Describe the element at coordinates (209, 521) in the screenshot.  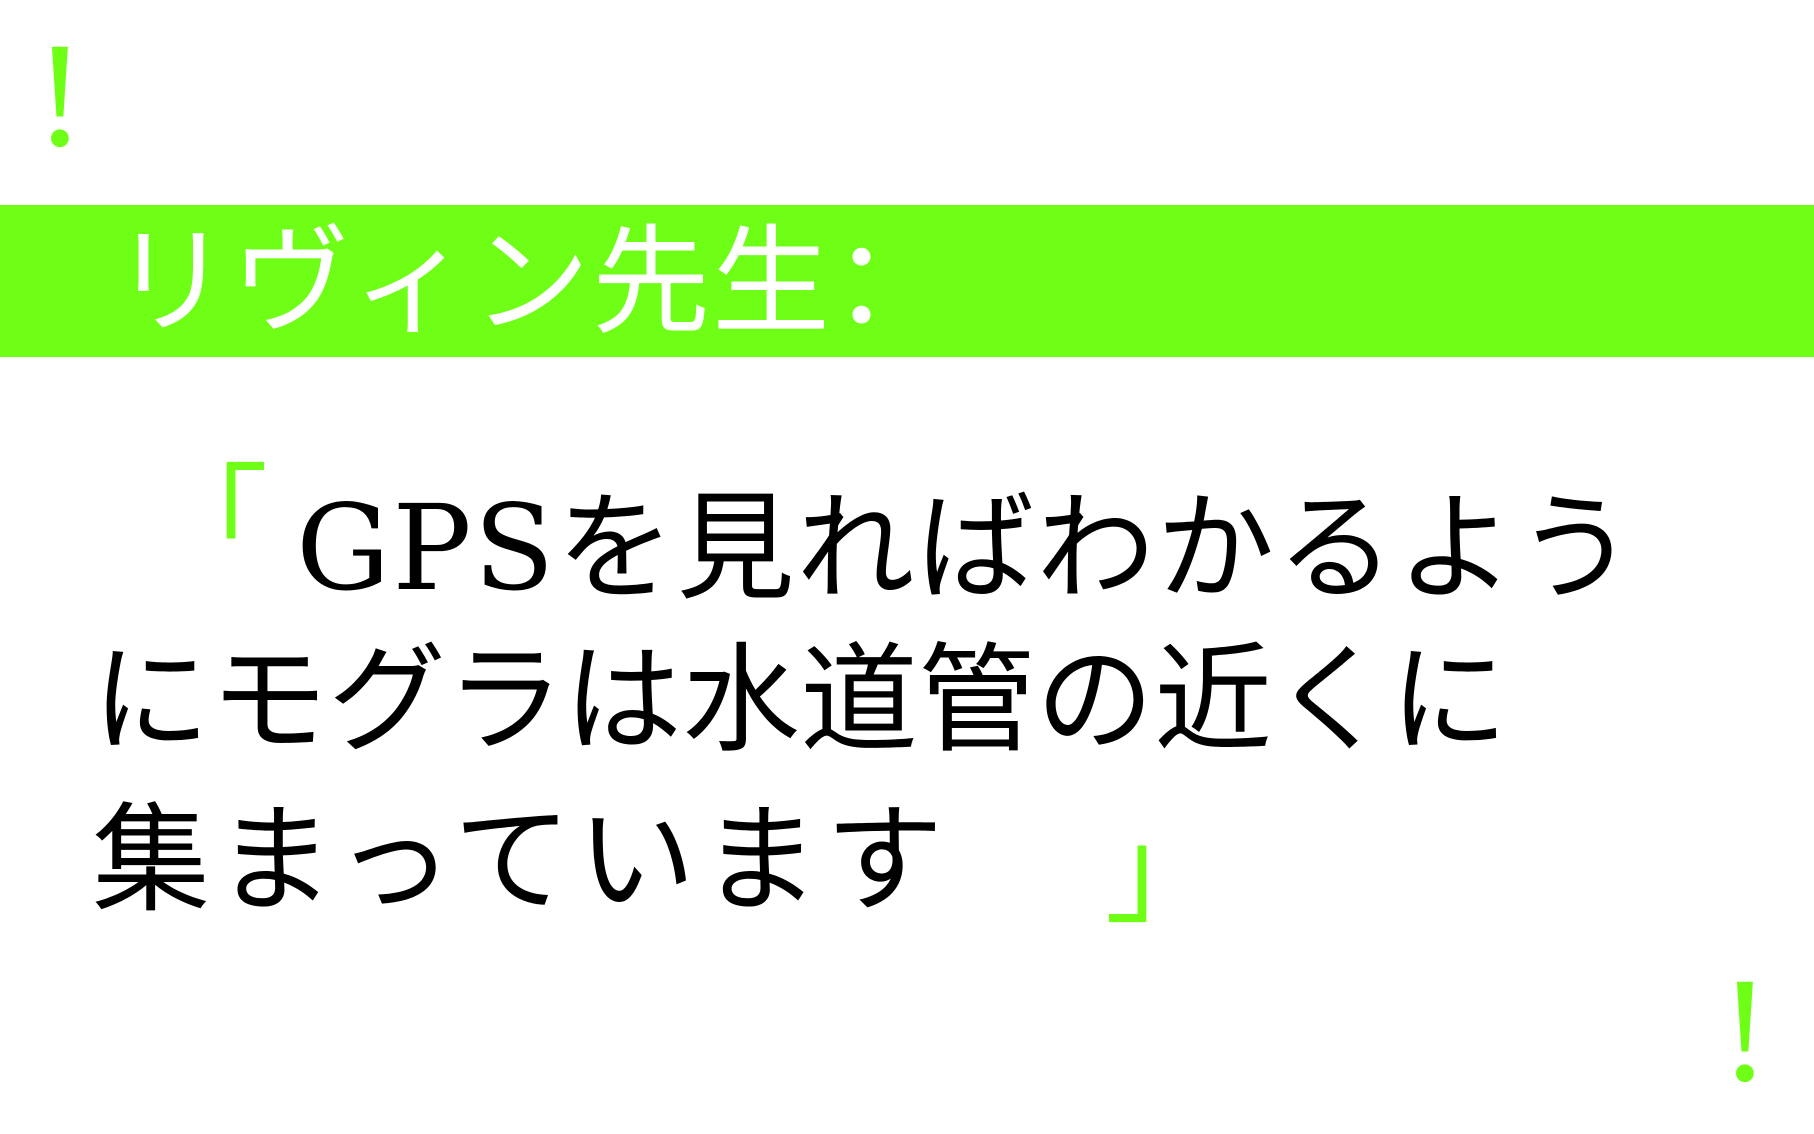
I see `open-quote-mark: 「` at that location.